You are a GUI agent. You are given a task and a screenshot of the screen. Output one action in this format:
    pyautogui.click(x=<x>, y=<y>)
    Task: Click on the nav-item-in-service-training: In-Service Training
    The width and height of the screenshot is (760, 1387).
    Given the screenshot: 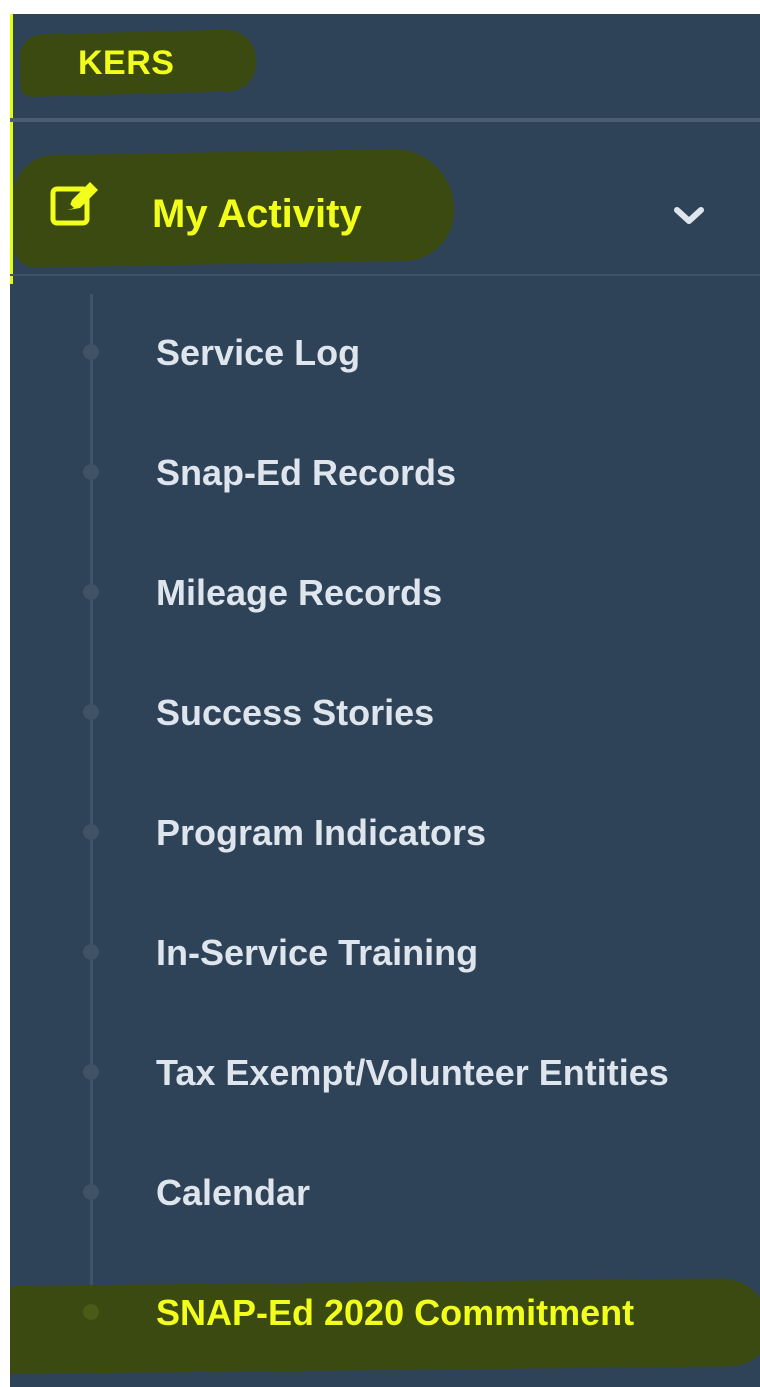 What is the action you would take?
    pyautogui.click(x=385, y=951)
    